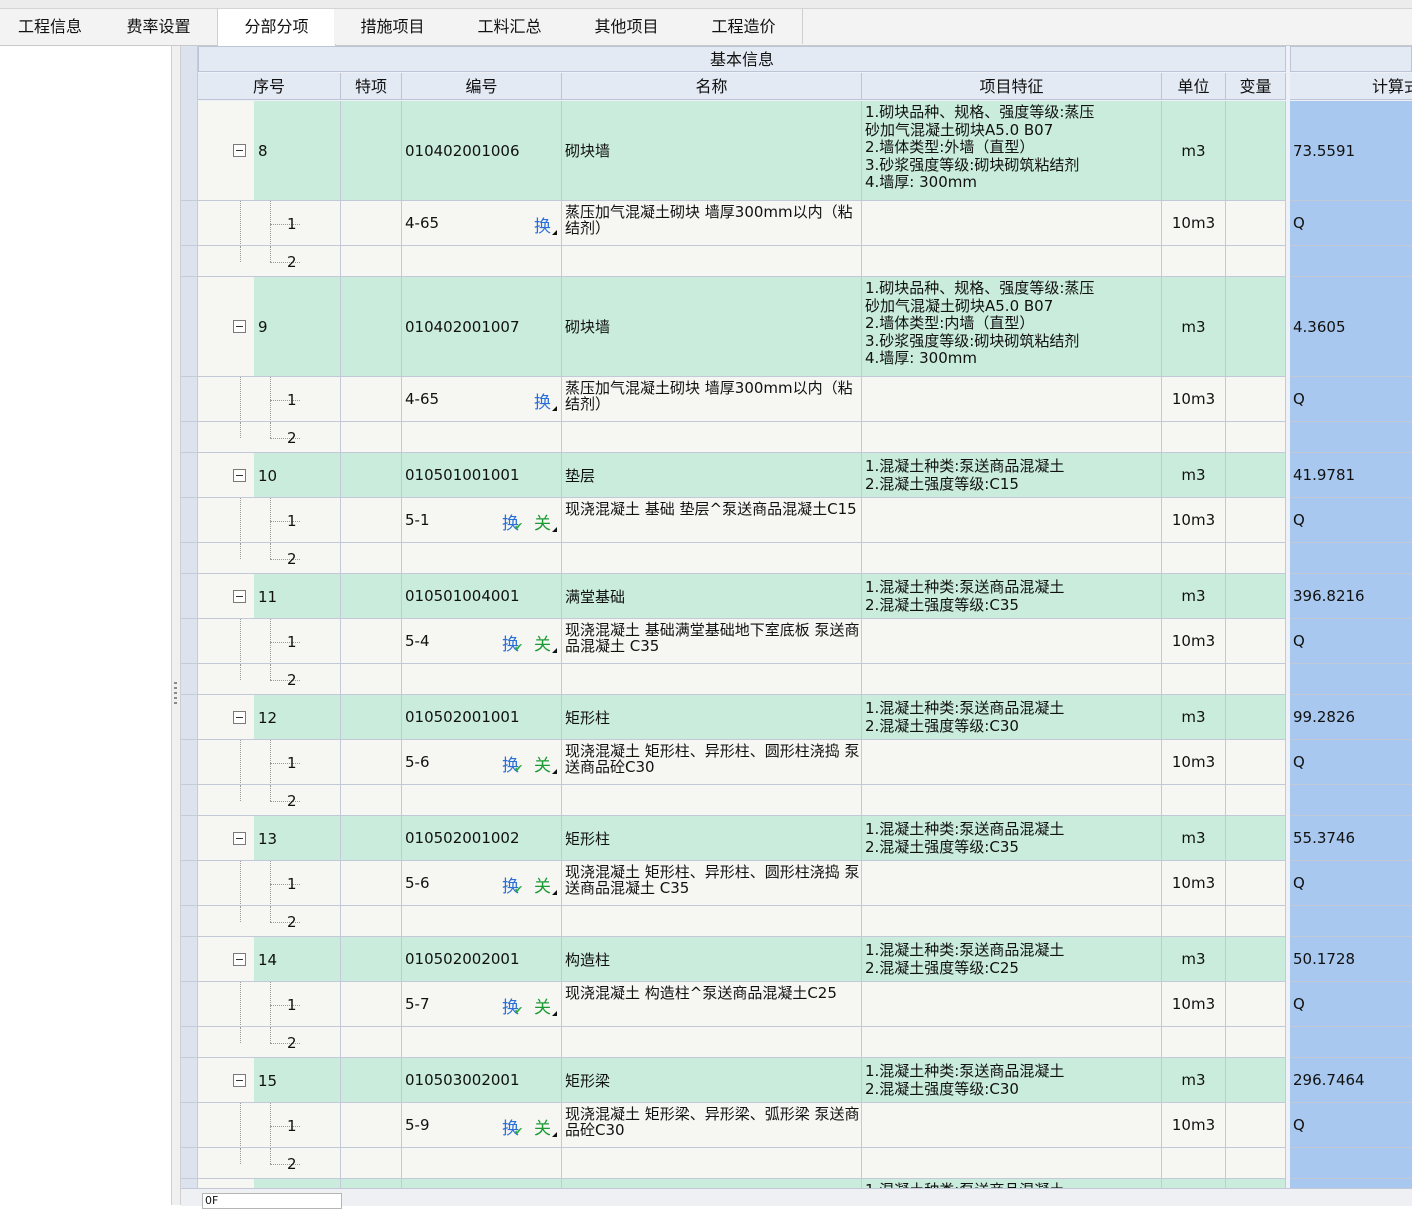 This screenshot has width=1412, height=1209. I want to click on cell-name: 砌块墙, so click(712, 151).